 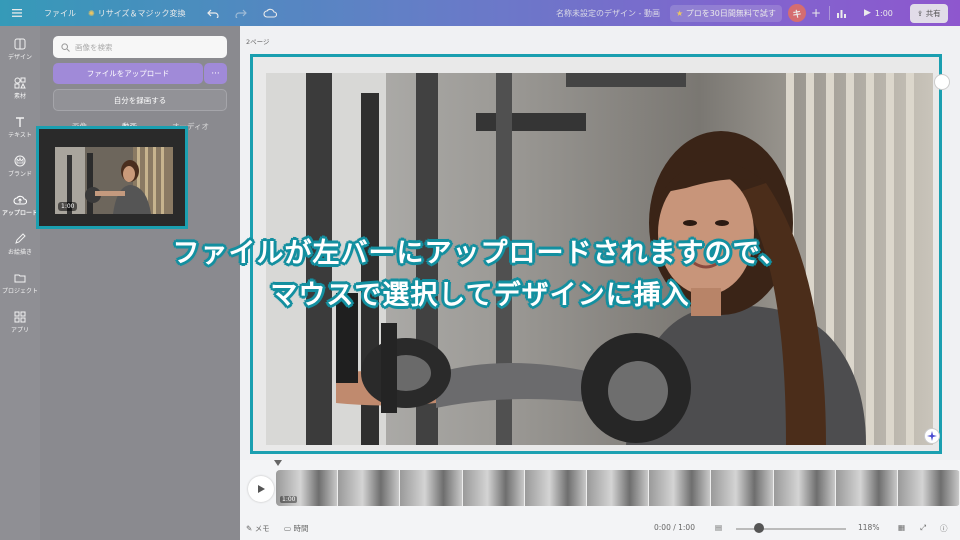 I want to click on resize-magic-button: ✺ リサイズ＆マジック変換, so click(x=136, y=13).